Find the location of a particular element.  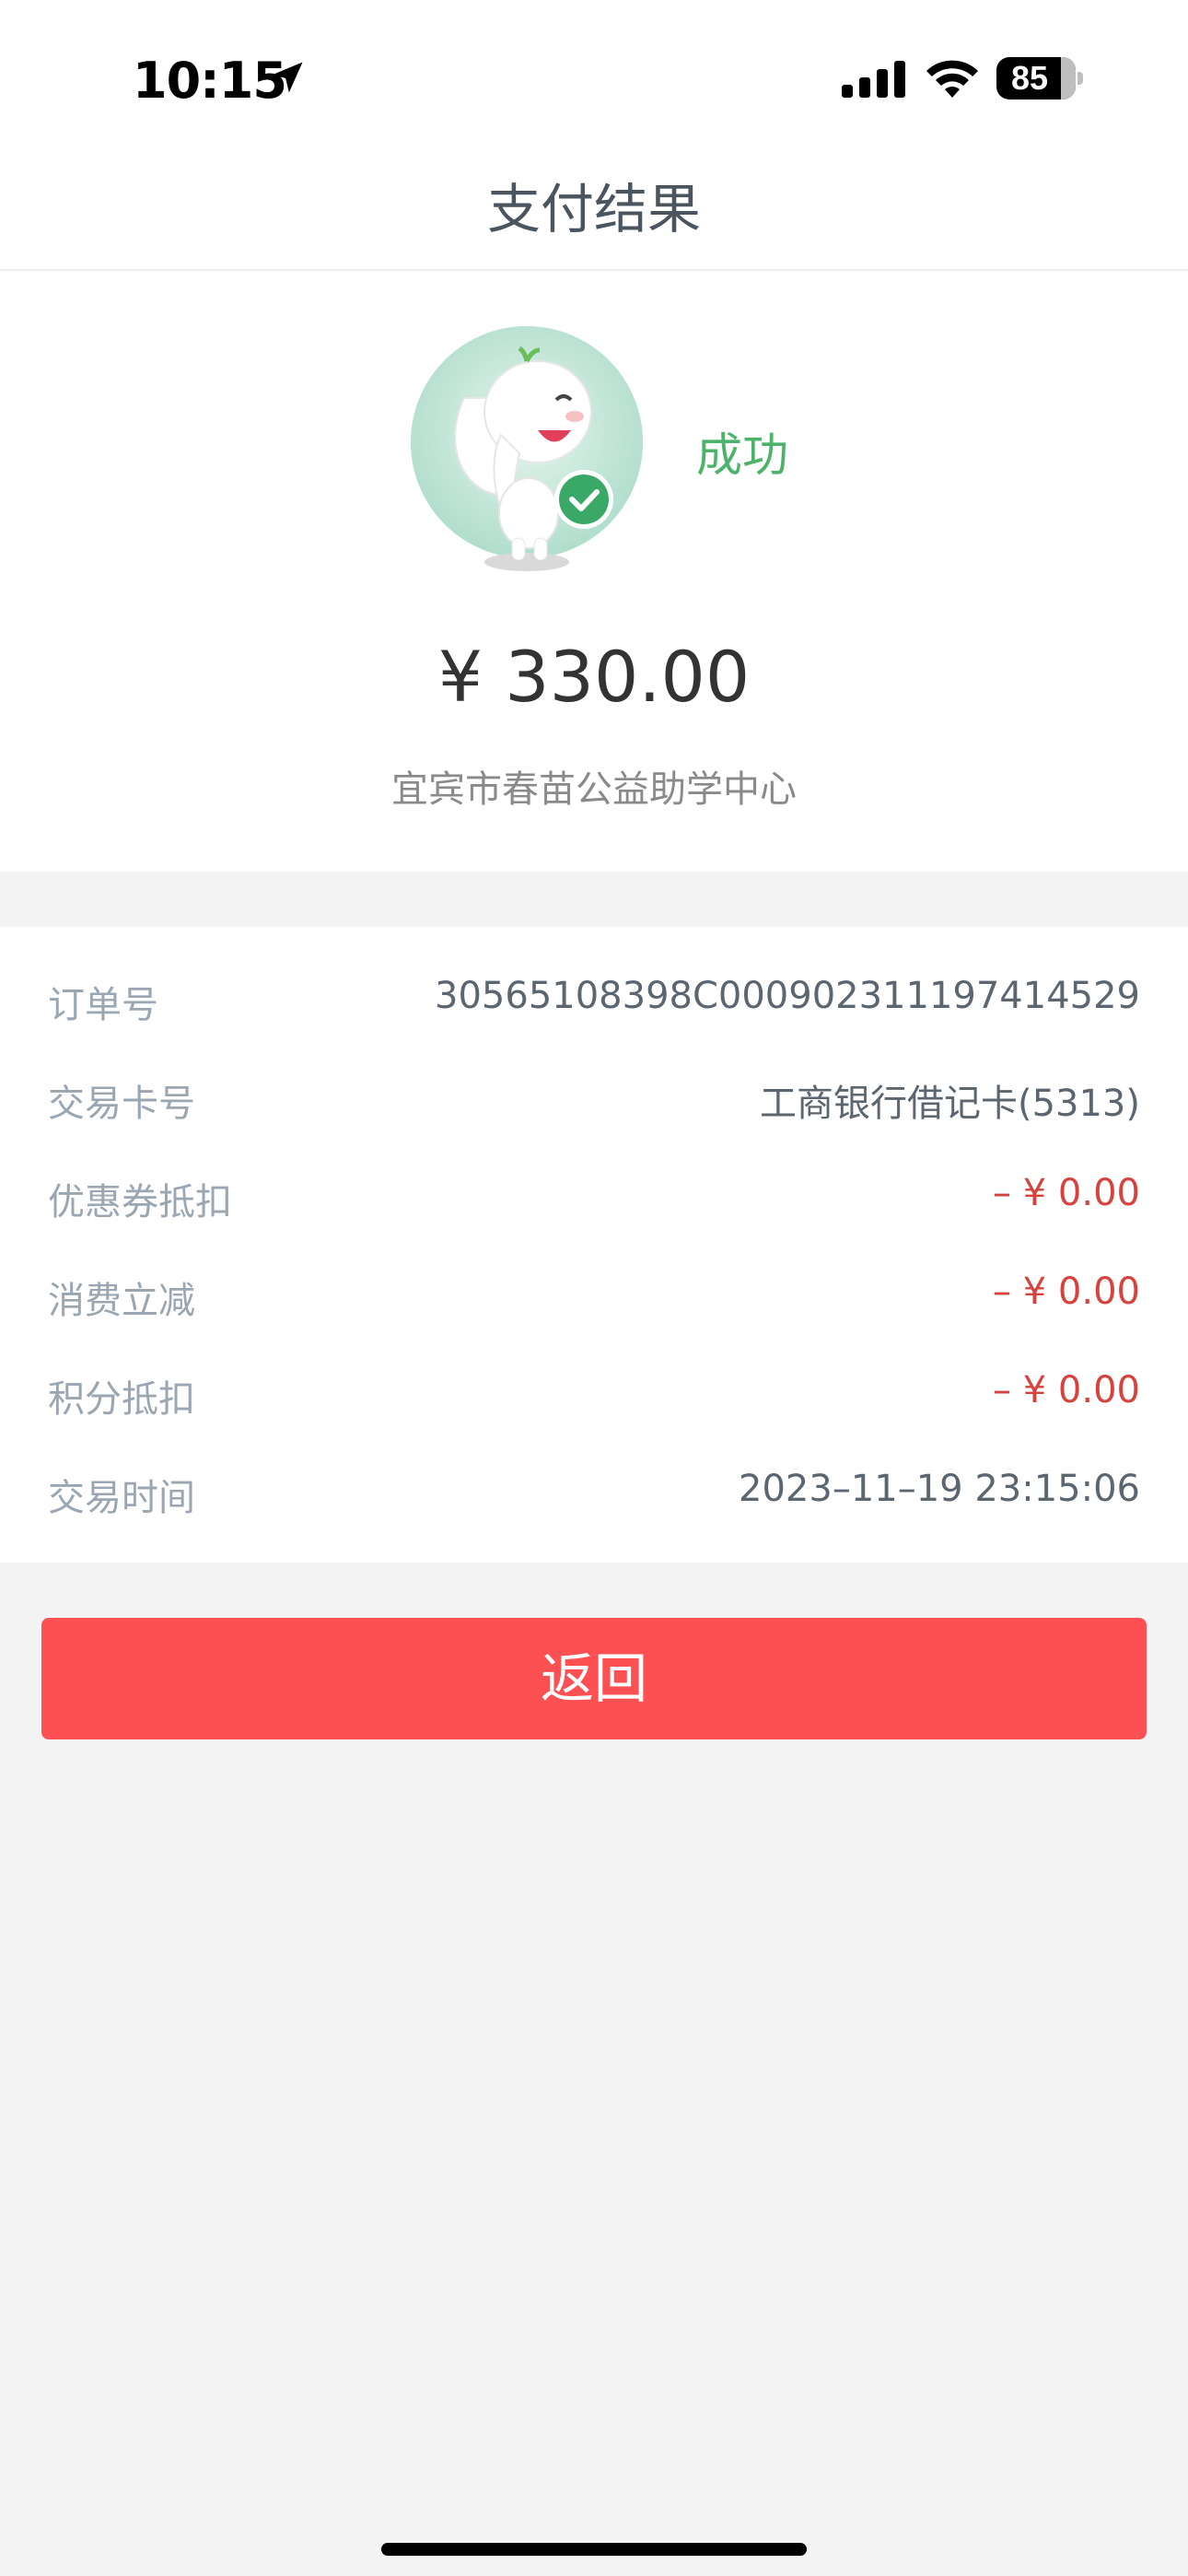

back-button: 返回 is located at coordinates (594, 1678).